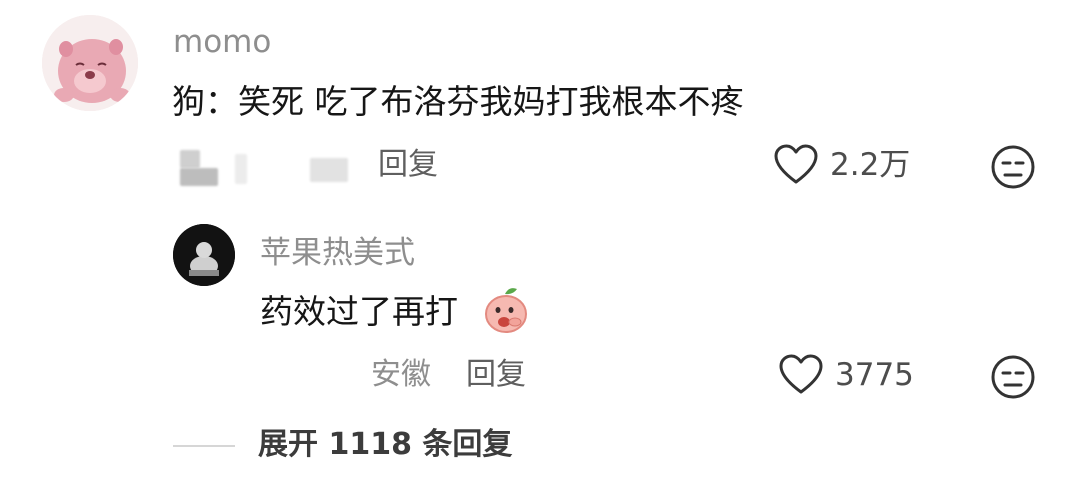 Image resolution: width=1080 pixels, height=494 pixels. What do you see at coordinates (337, 253) in the screenshot?
I see `reply-username: 苹果热美式` at bounding box center [337, 253].